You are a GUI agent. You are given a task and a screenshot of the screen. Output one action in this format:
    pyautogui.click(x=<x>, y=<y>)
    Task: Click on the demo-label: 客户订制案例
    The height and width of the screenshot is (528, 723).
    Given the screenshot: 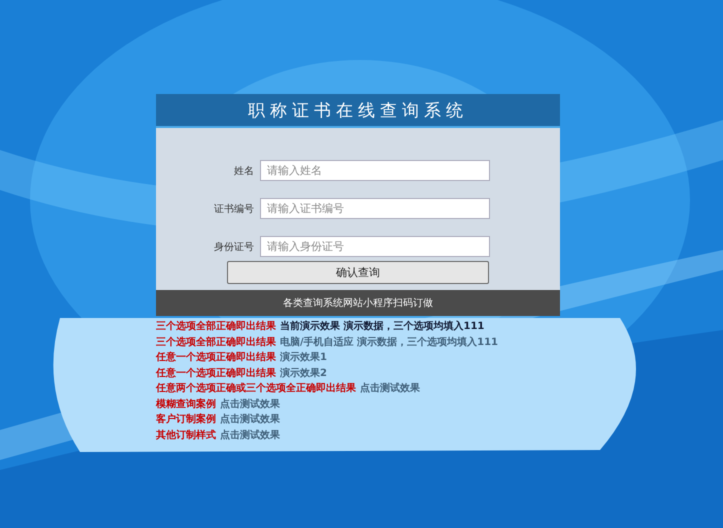 What is the action you would take?
    pyautogui.click(x=186, y=419)
    